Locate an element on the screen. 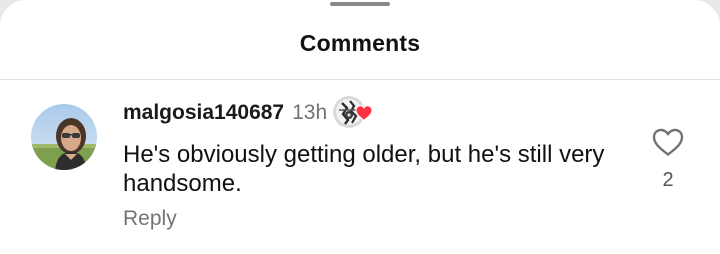  comment-header: malgosia140687 13h is located at coordinates (250, 113).